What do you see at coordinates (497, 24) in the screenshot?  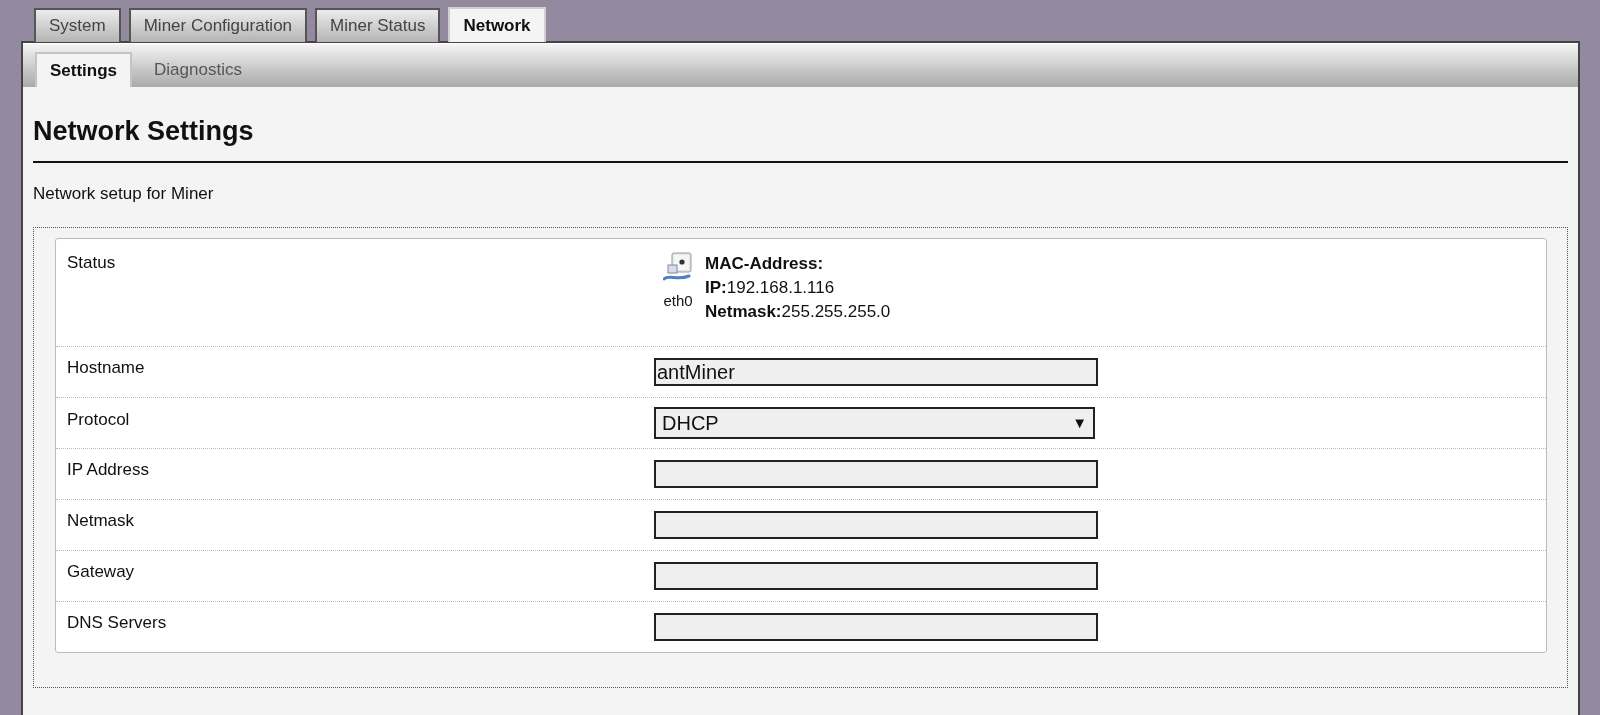 I see `main-tab: Network` at bounding box center [497, 24].